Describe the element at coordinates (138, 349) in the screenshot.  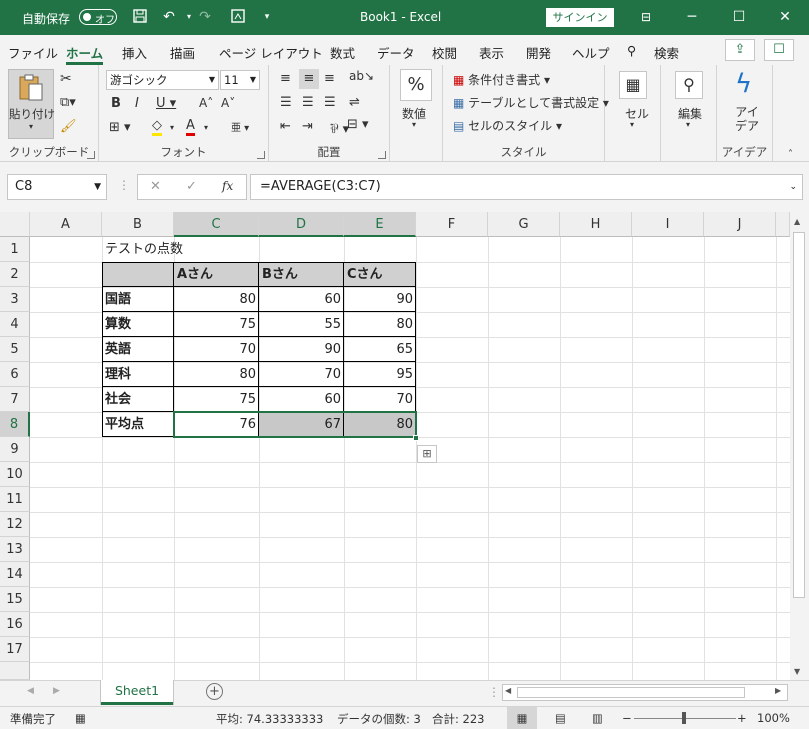
I see `subject-cell: 英語` at that location.